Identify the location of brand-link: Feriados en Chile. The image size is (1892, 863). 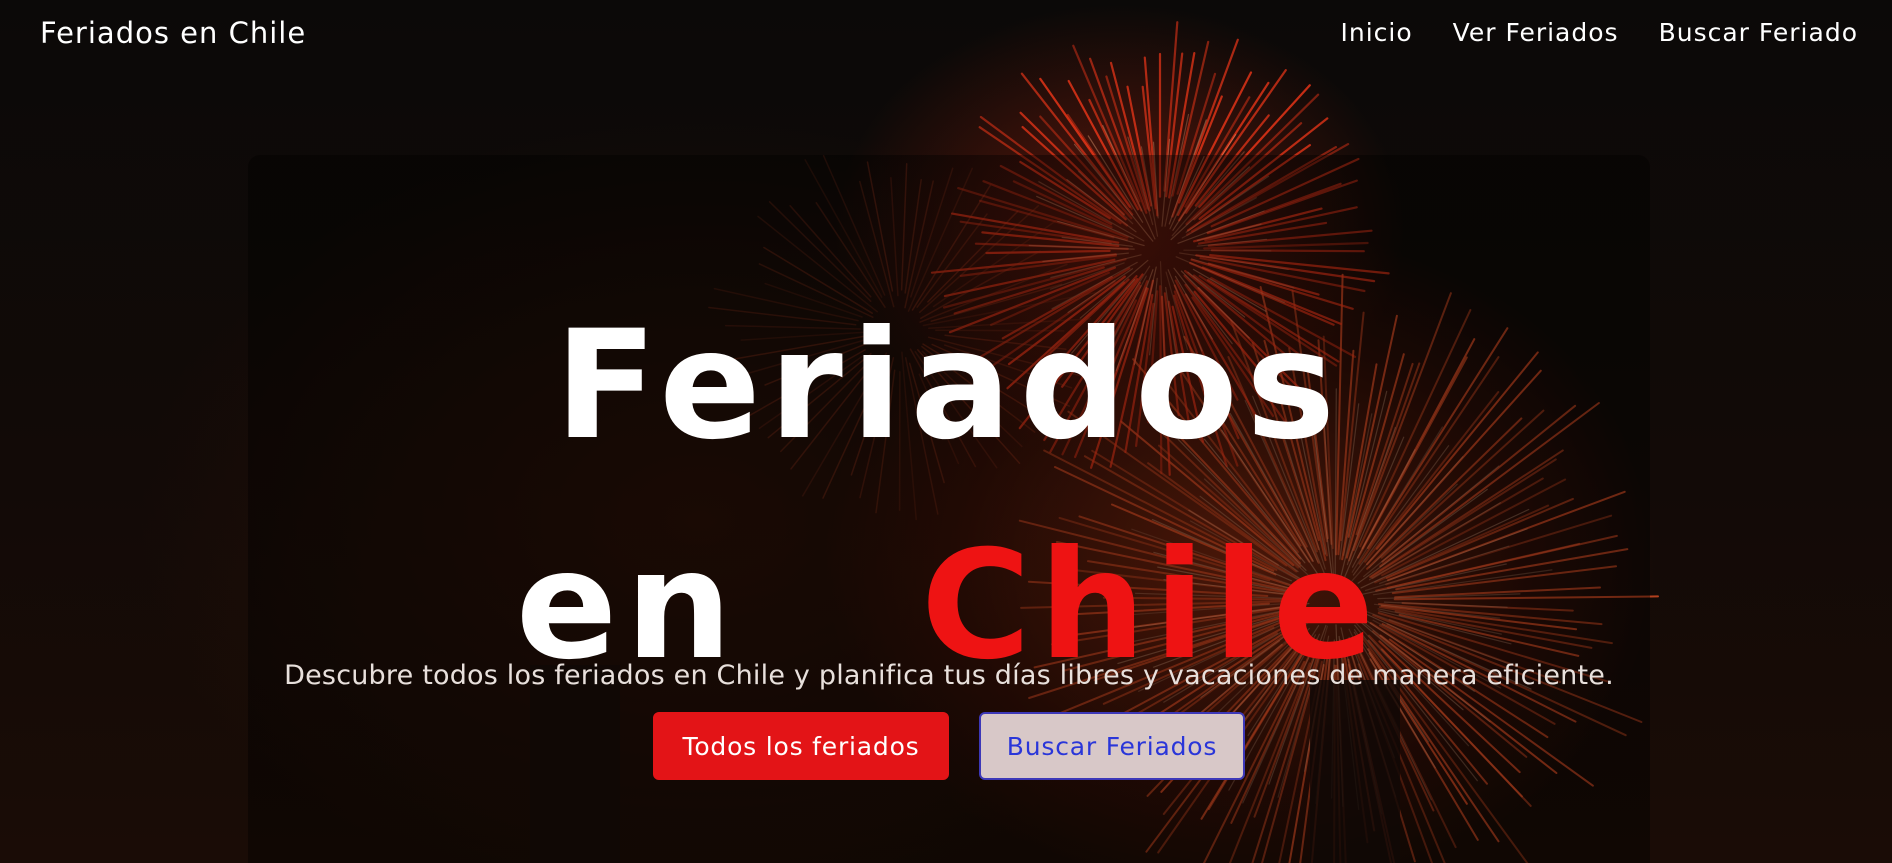
(173, 33).